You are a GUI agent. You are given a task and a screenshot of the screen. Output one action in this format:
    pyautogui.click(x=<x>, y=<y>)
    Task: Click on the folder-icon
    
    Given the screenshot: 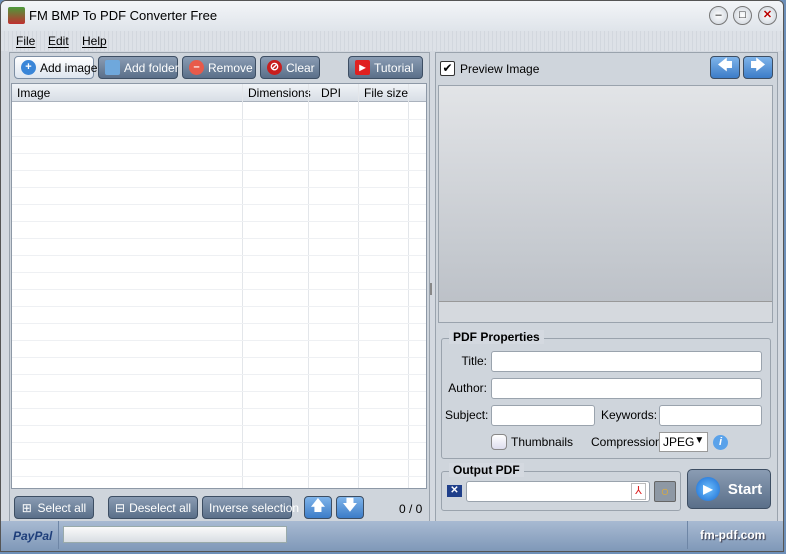 What is the action you would take?
    pyautogui.click(x=112, y=67)
    